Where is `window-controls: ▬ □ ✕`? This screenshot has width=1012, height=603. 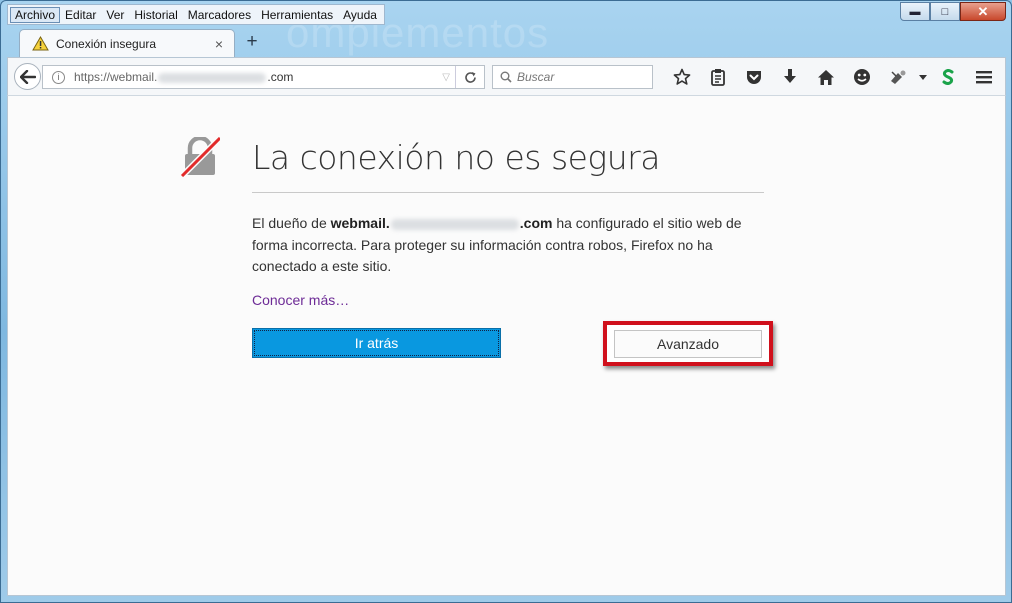
window-controls: ▬ □ ✕ is located at coordinates (953, 11).